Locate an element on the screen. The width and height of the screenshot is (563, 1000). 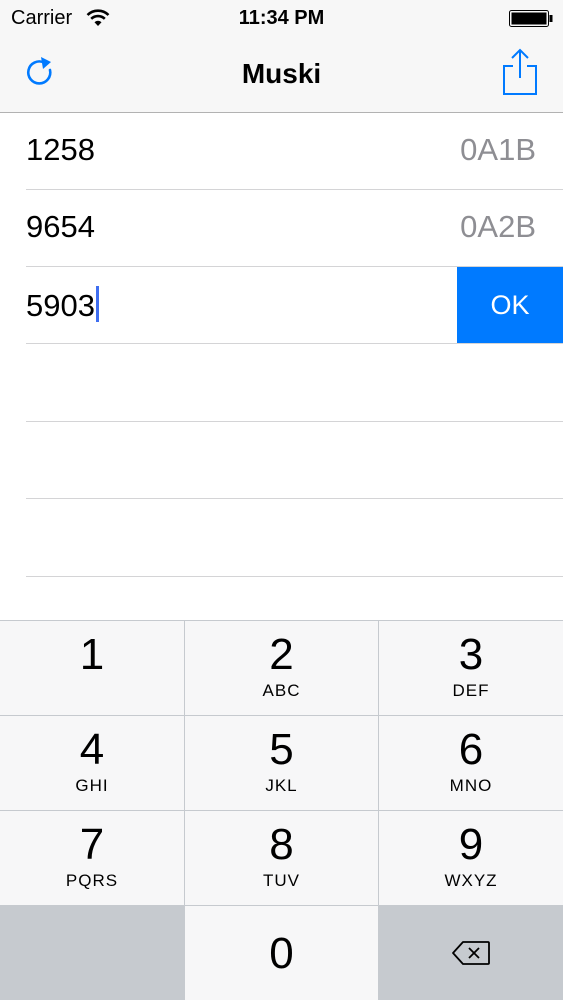
guess-input-value: 5903 is located at coordinates (60, 305).